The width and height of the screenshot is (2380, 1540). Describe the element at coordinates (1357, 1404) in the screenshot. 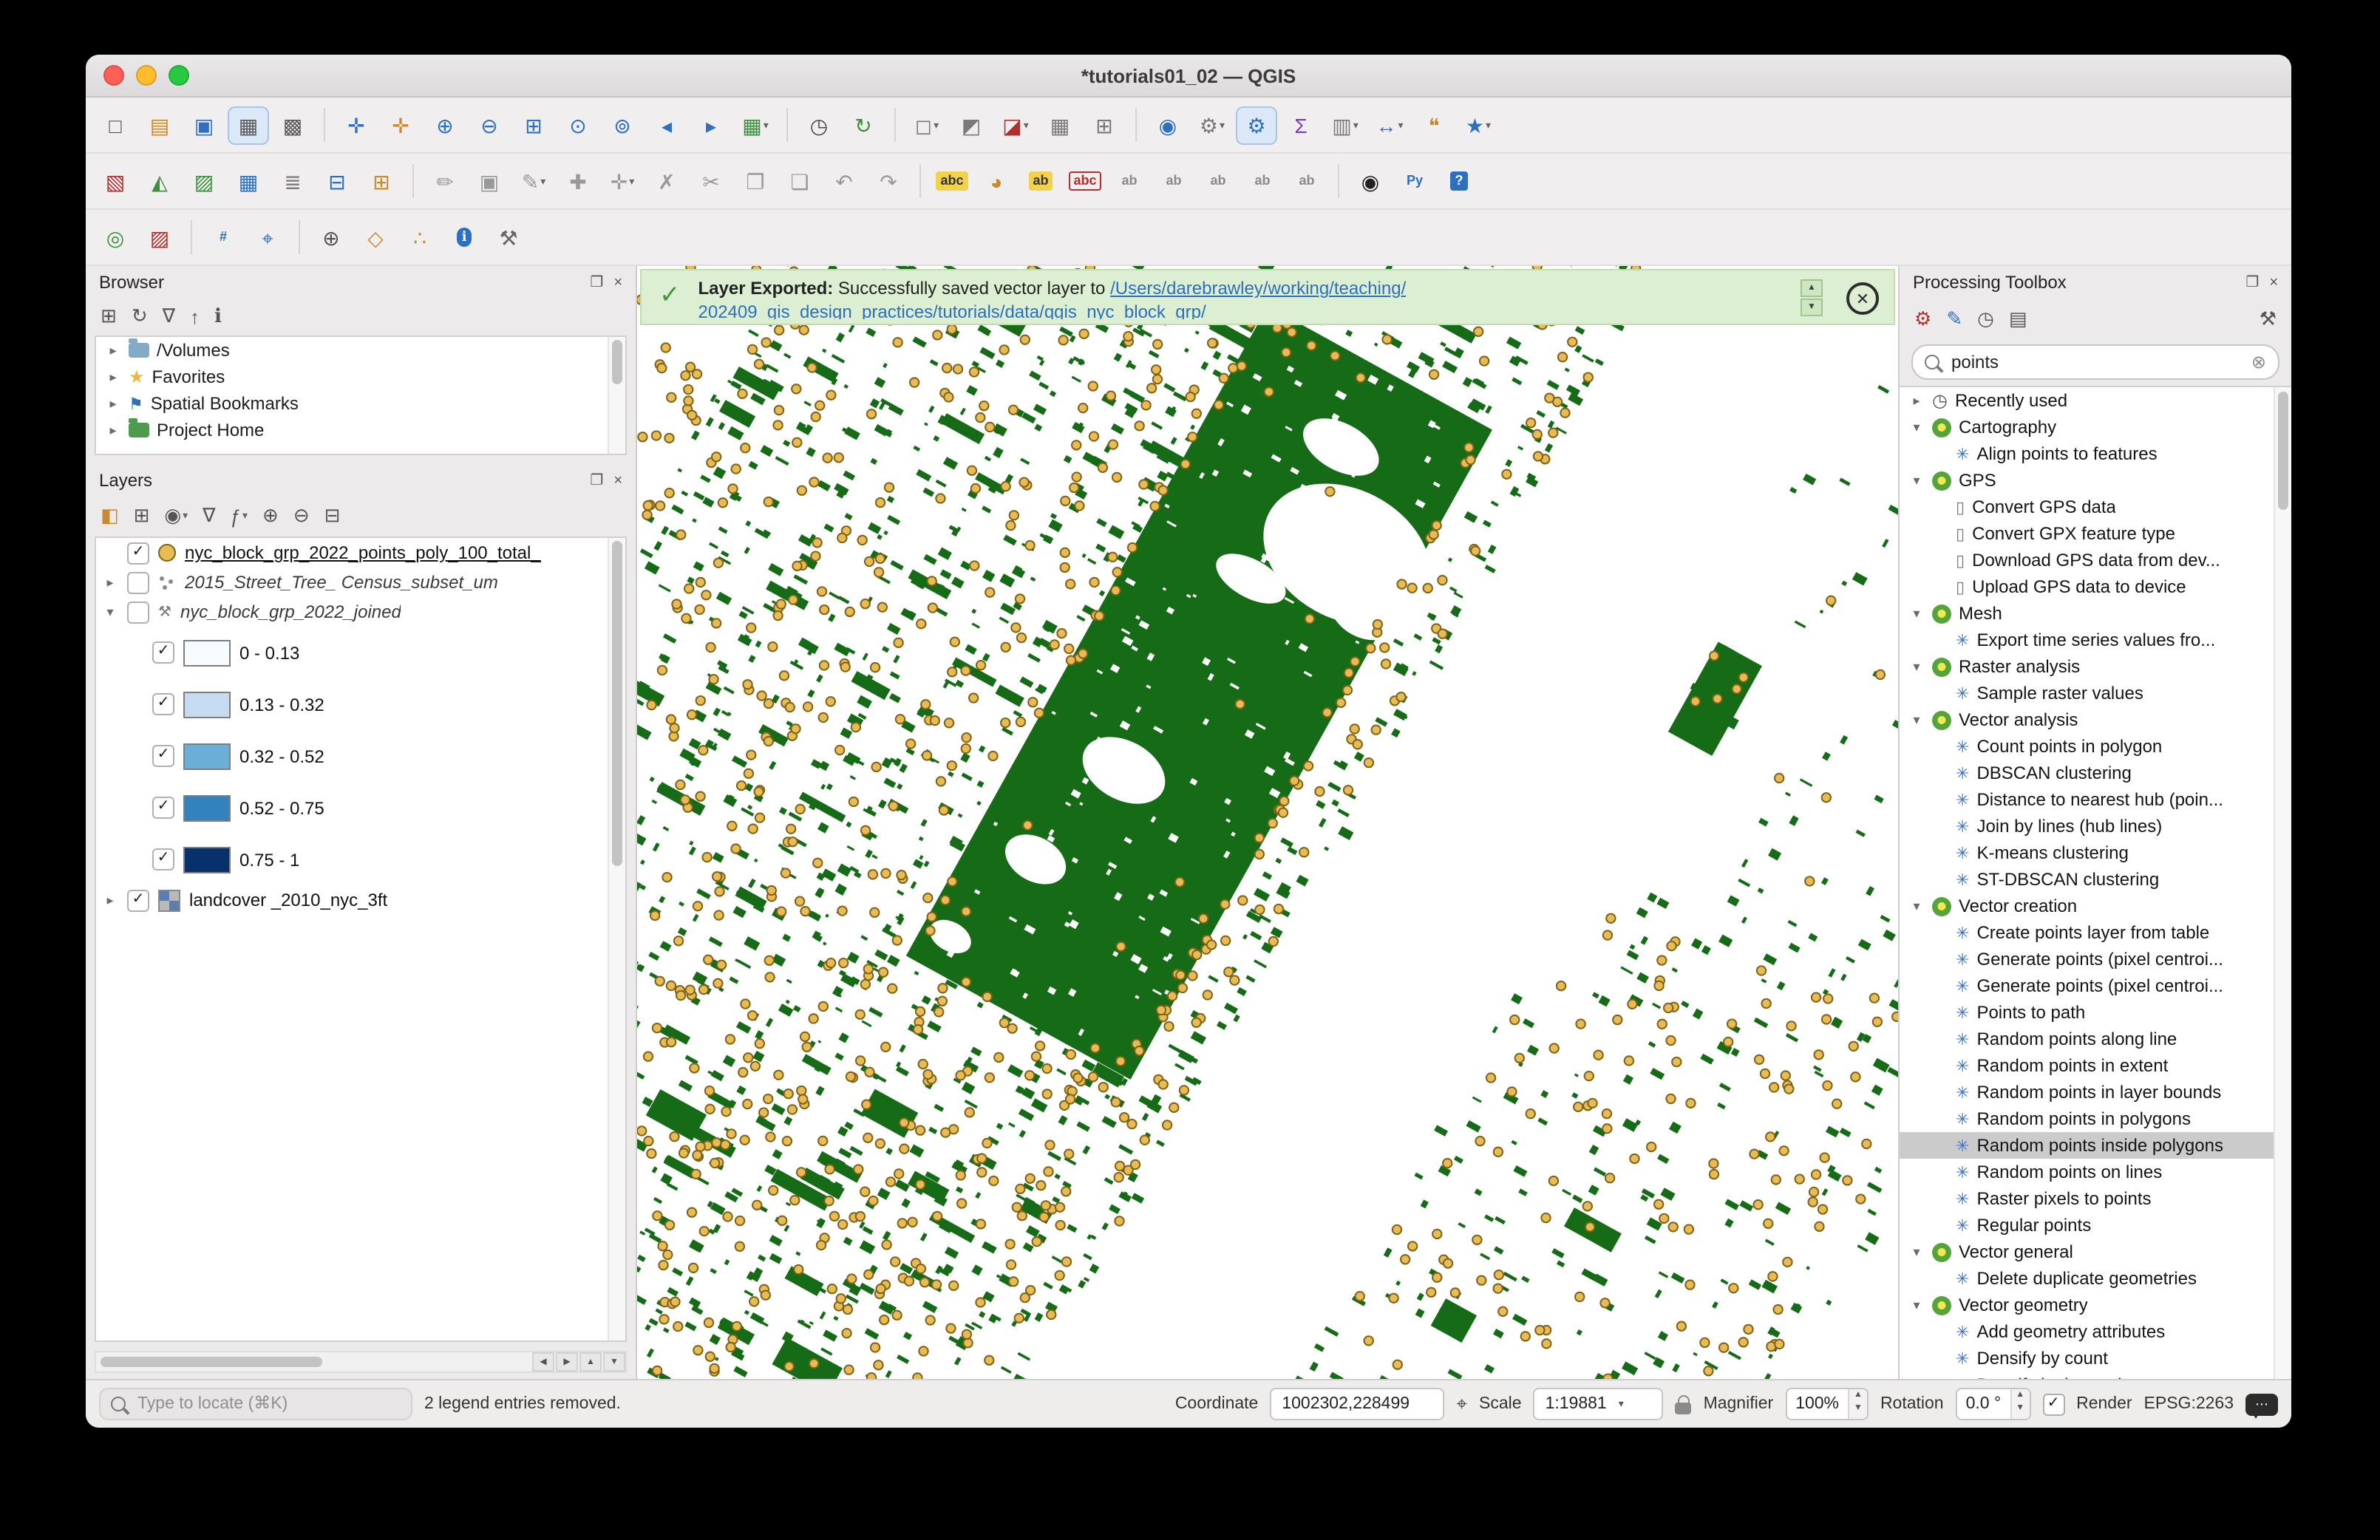

I see `coordinate-input: 1002302,228499` at that location.